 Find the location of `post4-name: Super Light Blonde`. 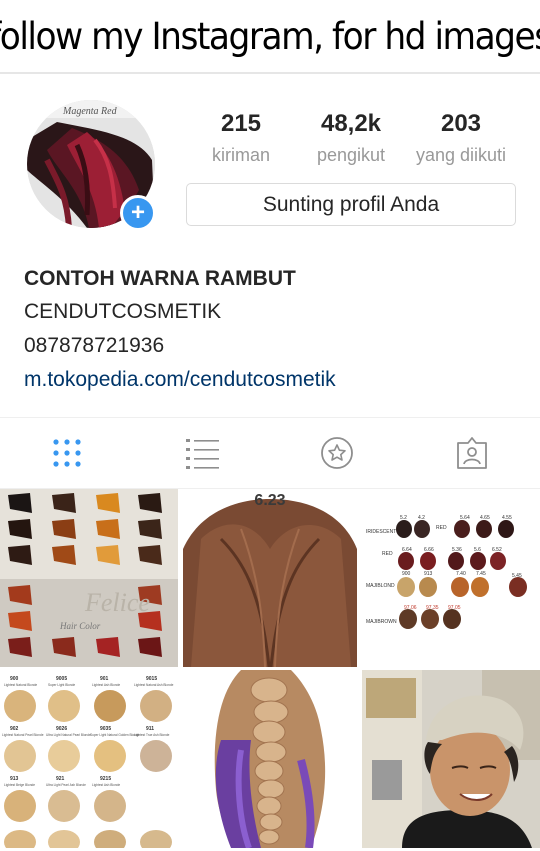

post4-name: Super Light Blonde is located at coordinates (61, 685).